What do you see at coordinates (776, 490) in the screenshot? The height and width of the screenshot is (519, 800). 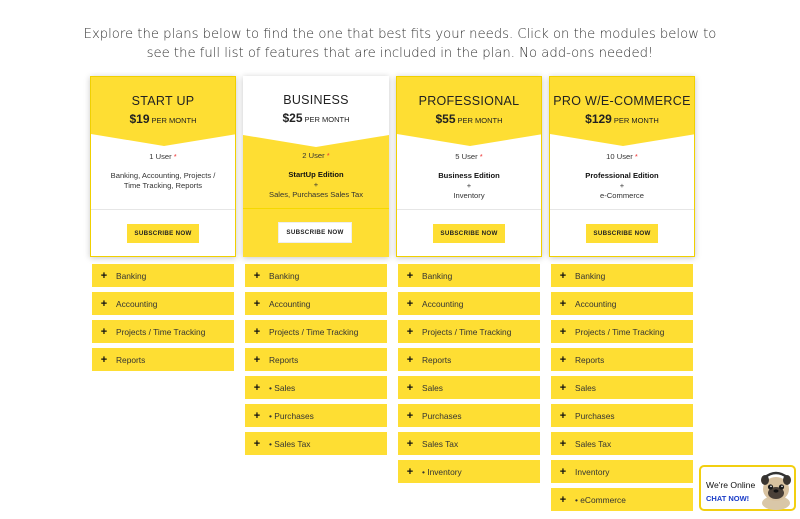 I see `pug-mascot-icon` at bounding box center [776, 490].